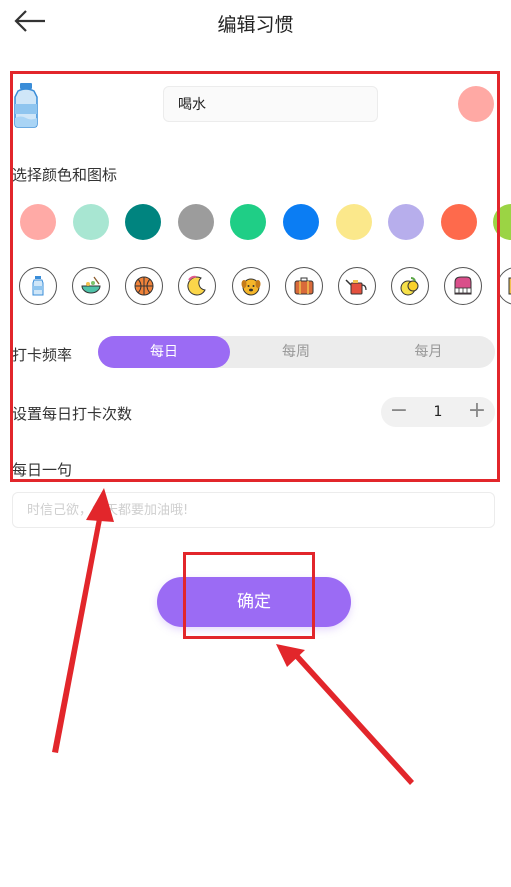 This screenshot has height=887, width=511. I want to click on freq-tab-weekly: 每周, so click(296, 352).